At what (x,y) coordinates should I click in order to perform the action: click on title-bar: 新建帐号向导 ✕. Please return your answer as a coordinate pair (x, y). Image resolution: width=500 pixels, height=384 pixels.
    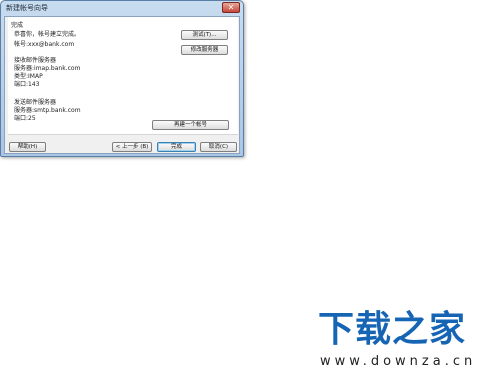
    Looking at the image, I should click on (122, 8).